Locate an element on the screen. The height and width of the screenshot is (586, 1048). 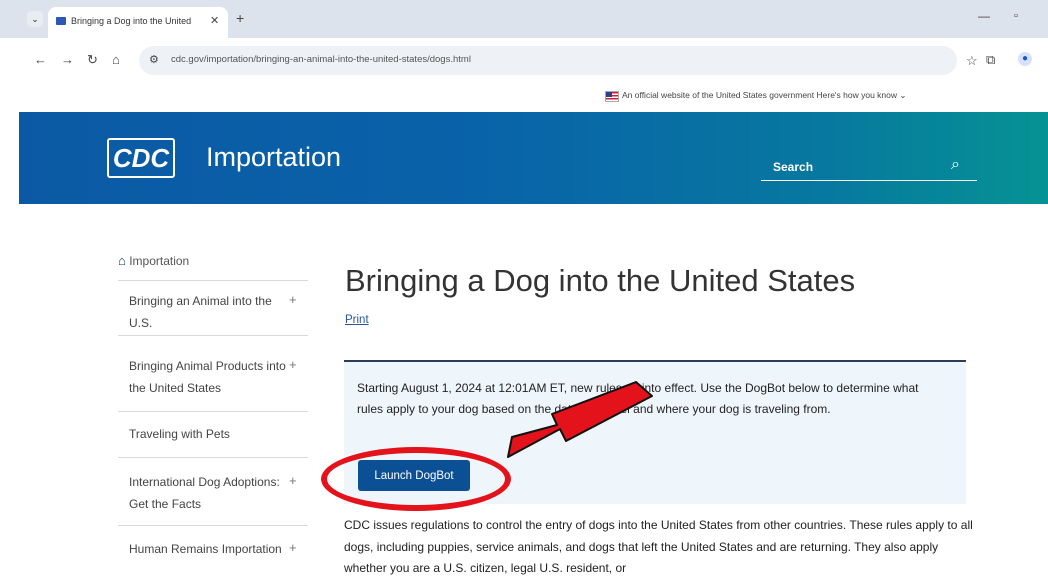
restore-icon: ▫ is located at coordinates (1016, 16).